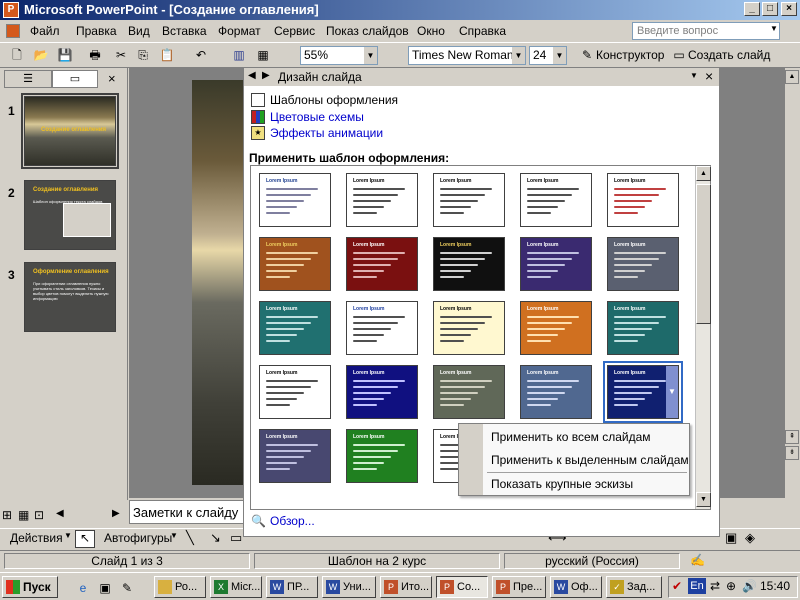 The width and height of the screenshot is (800, 600). Describe the element at coordinates (30, 587) in the screenshot. I see `start-button: Пуск` at that location.